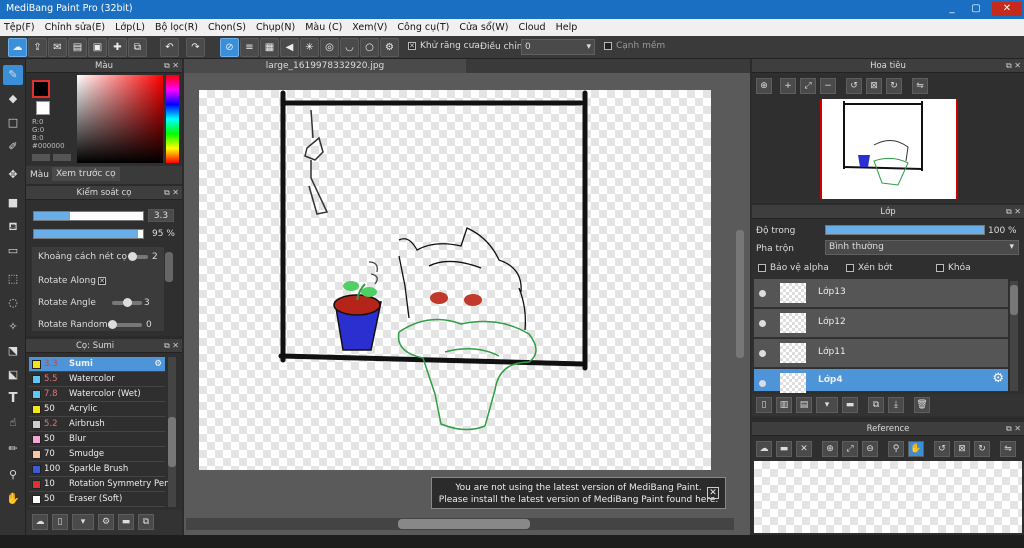  I want to click on reference-close-icon: ✕, so click(804, 449).